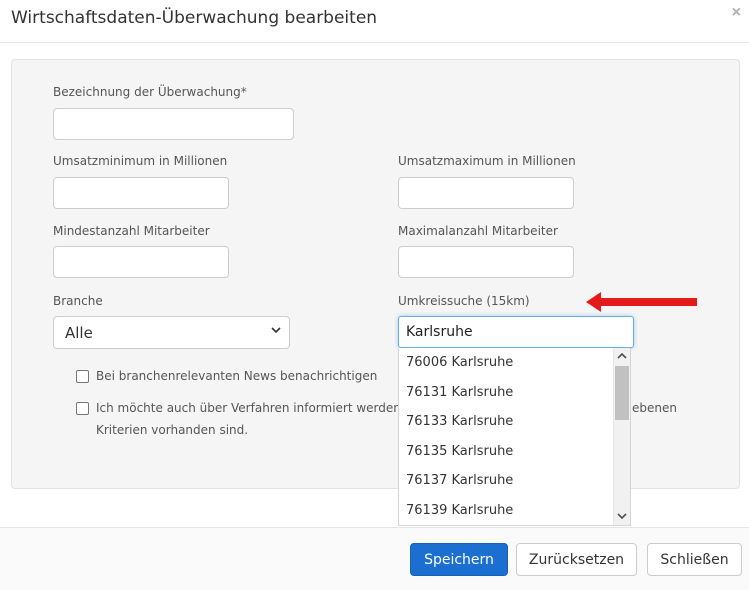 The height and width of the screenshot is (590, 749). Describe the element at coordinates (141, 262) in the screenshot. I see `employees-min-input` at that location.